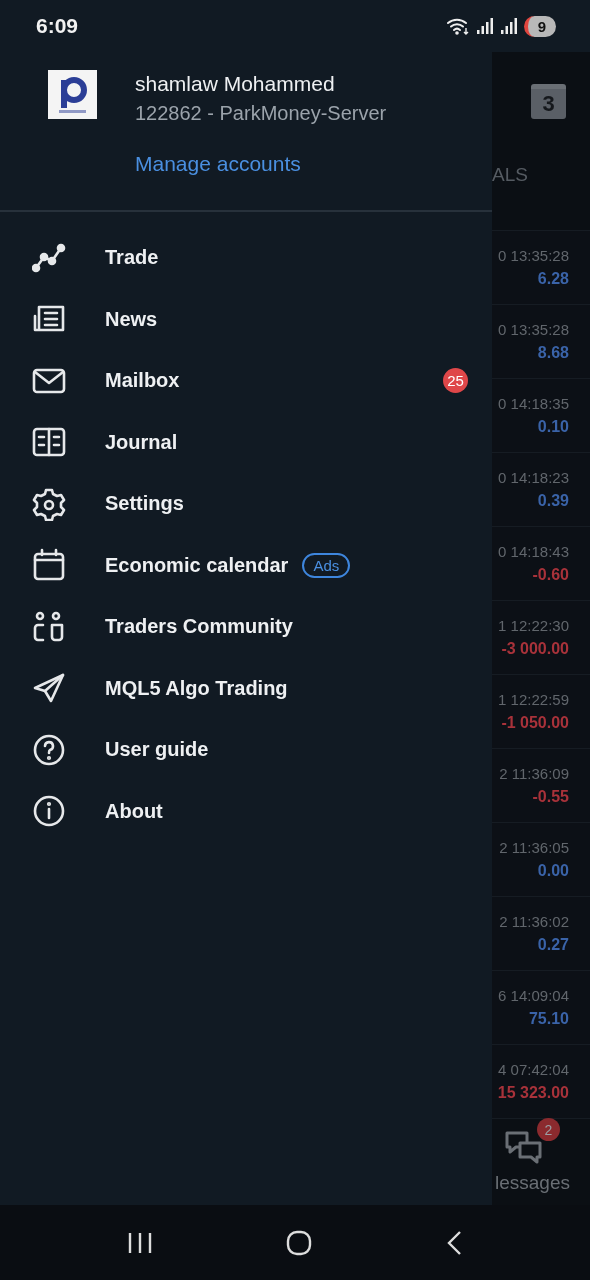 The height and width of the screenshot is (1280, 590). What do you see at coordinates (553, 945) in the screenshot?
I see `deal-profit: 0.27` at bounding box center [553, 945].